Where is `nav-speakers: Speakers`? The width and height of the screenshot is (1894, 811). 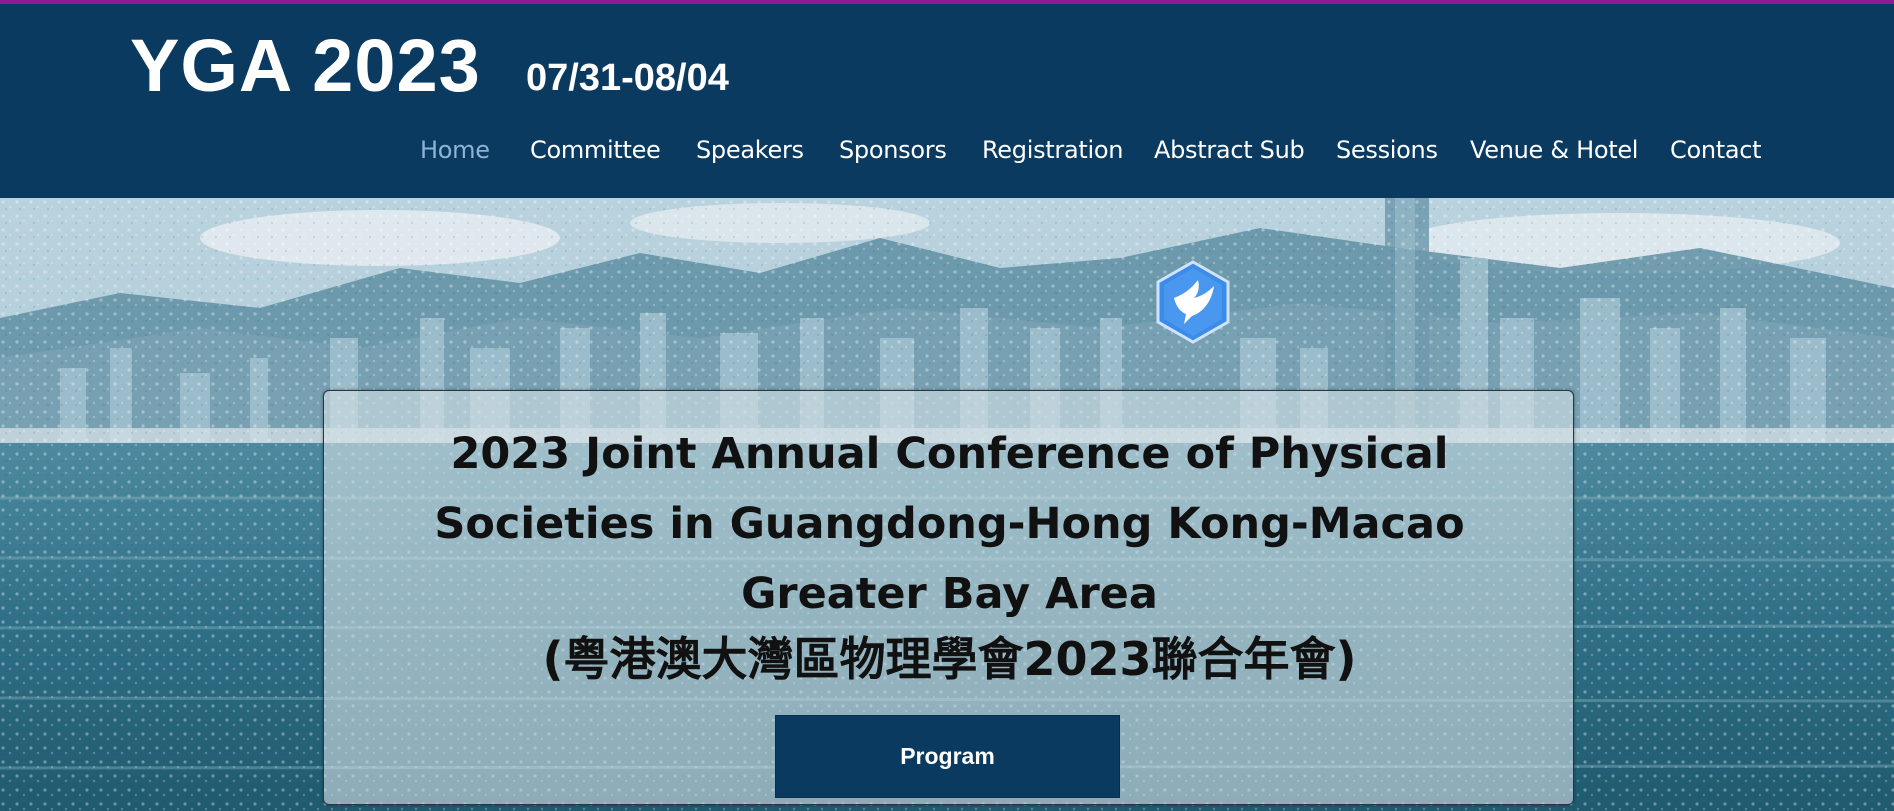
nav-speakers: Speakers is located at coordinates (750, 150).